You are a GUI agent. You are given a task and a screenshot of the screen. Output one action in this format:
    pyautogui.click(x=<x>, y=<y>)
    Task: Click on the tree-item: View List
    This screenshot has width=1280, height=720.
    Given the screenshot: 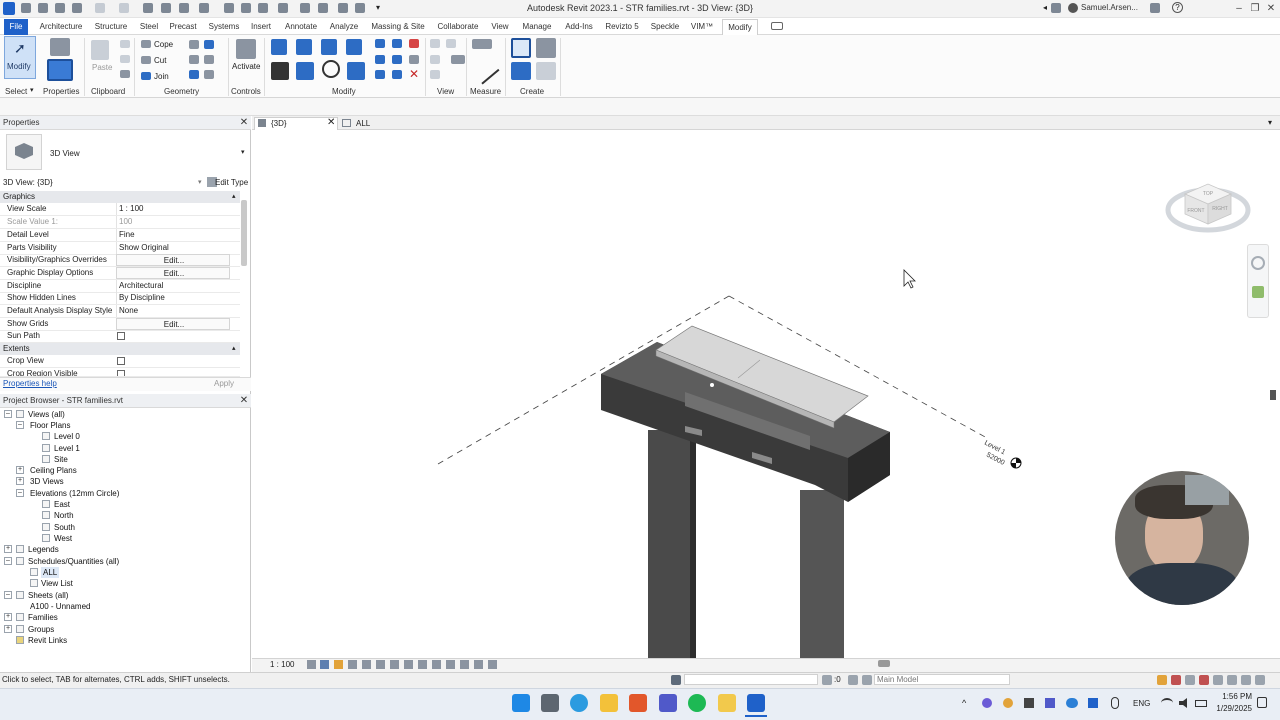 What is the action you would take?
    pyautogui.click(x=57, y=583)
    